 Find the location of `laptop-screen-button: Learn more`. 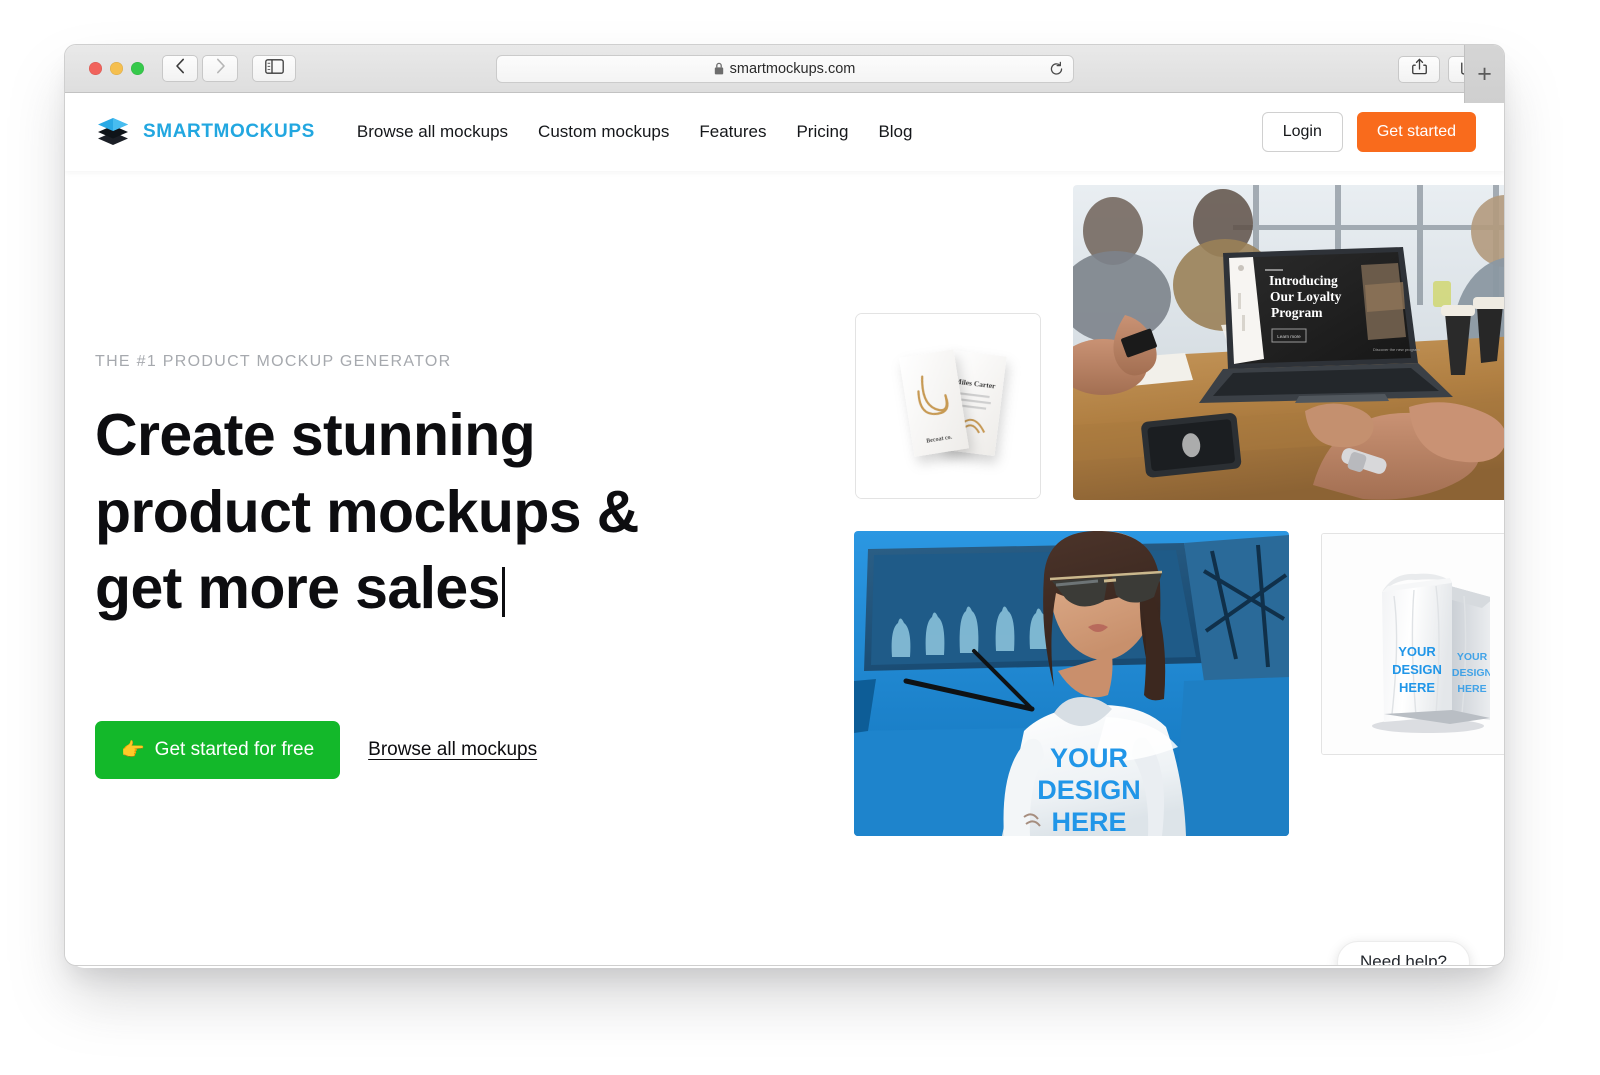

laptop-screen-button: Learn more is located at coordinates (1289, 336).